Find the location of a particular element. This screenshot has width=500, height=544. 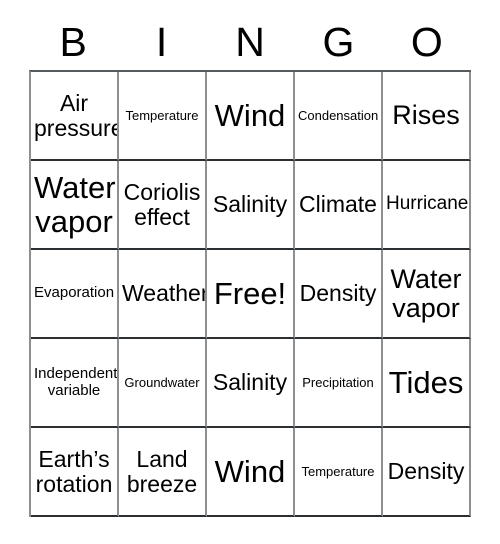

bingo-cell-label: Climate is located at coordinates (338, 204).